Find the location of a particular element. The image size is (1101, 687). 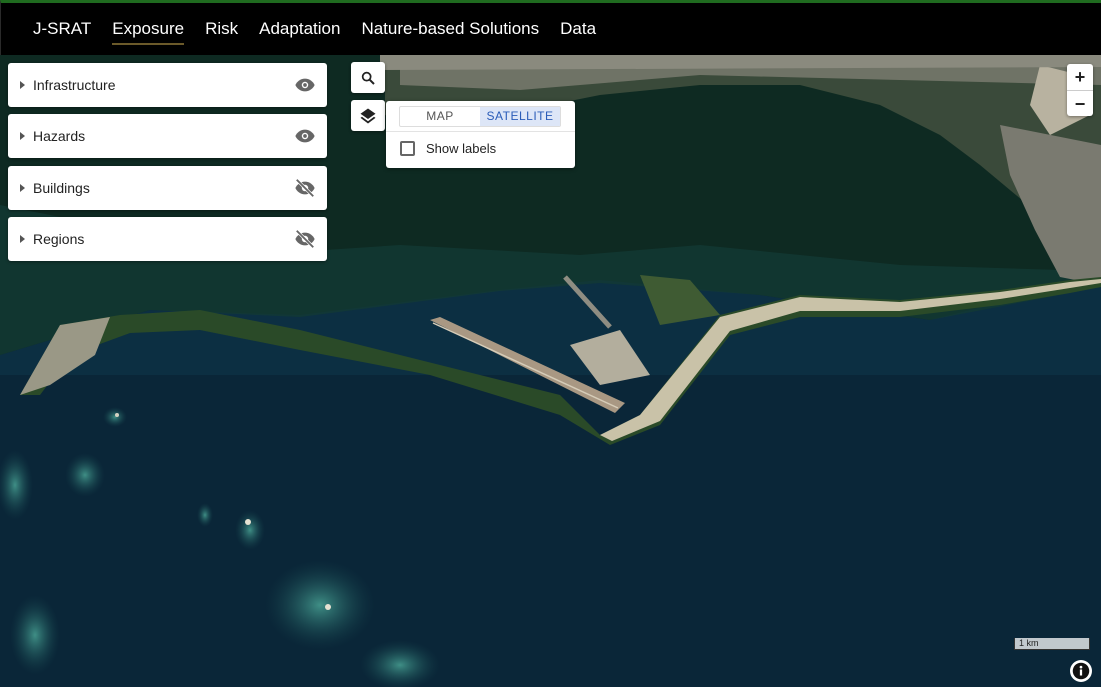

search-icon is located at coordinates (368, 78).